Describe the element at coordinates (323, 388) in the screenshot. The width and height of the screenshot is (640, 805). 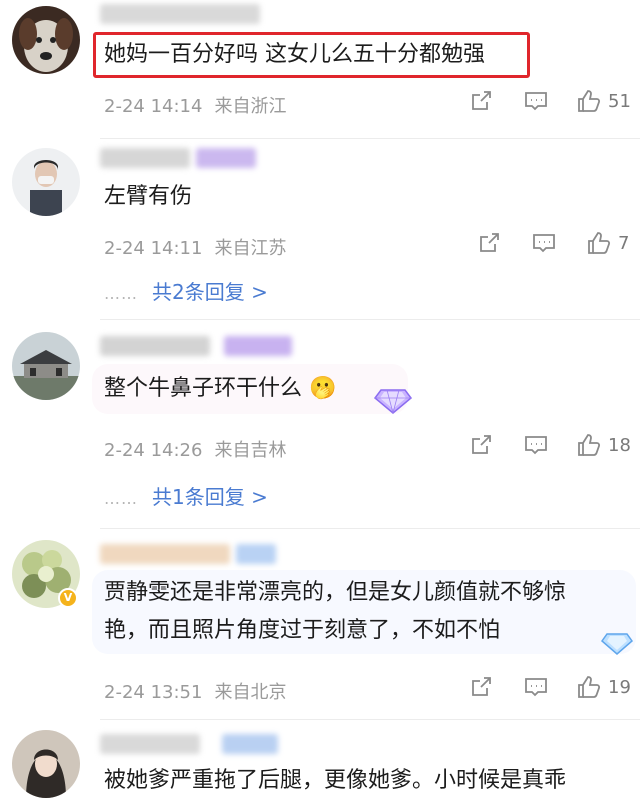
I see `shush-emoji: 🫢` at that location.